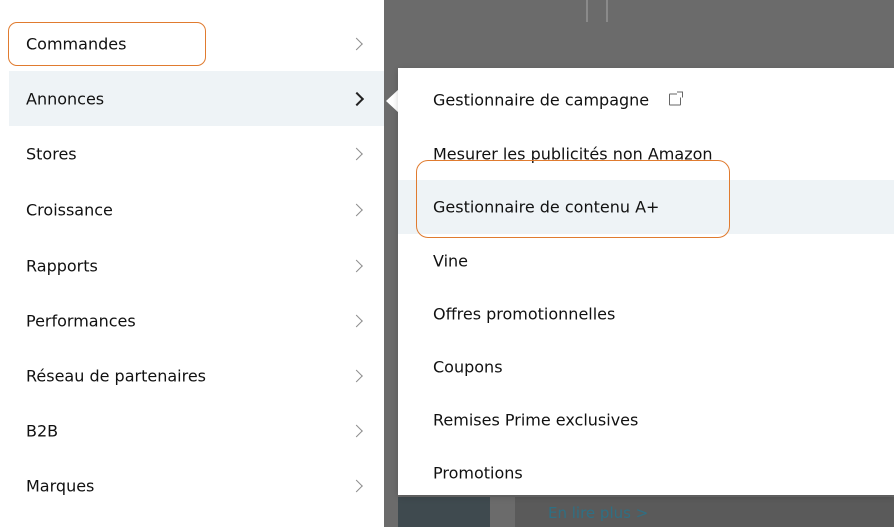  I want to click on main-item-label: Commandes, so click(76, 43).